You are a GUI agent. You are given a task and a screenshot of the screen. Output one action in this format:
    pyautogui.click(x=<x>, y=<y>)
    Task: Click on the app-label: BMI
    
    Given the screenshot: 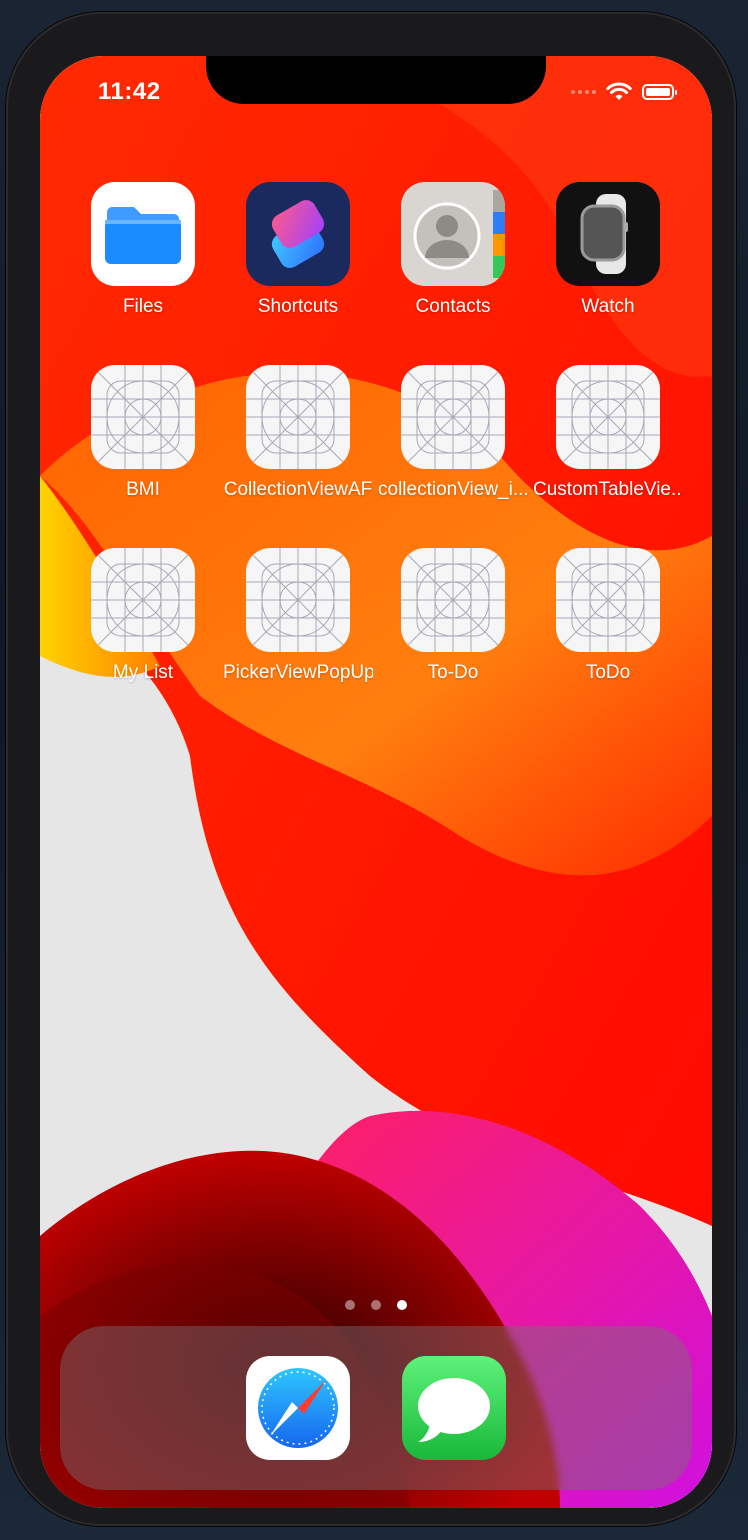 What is the action you would take?
    pyautogui.click(x=143, y=489)
    